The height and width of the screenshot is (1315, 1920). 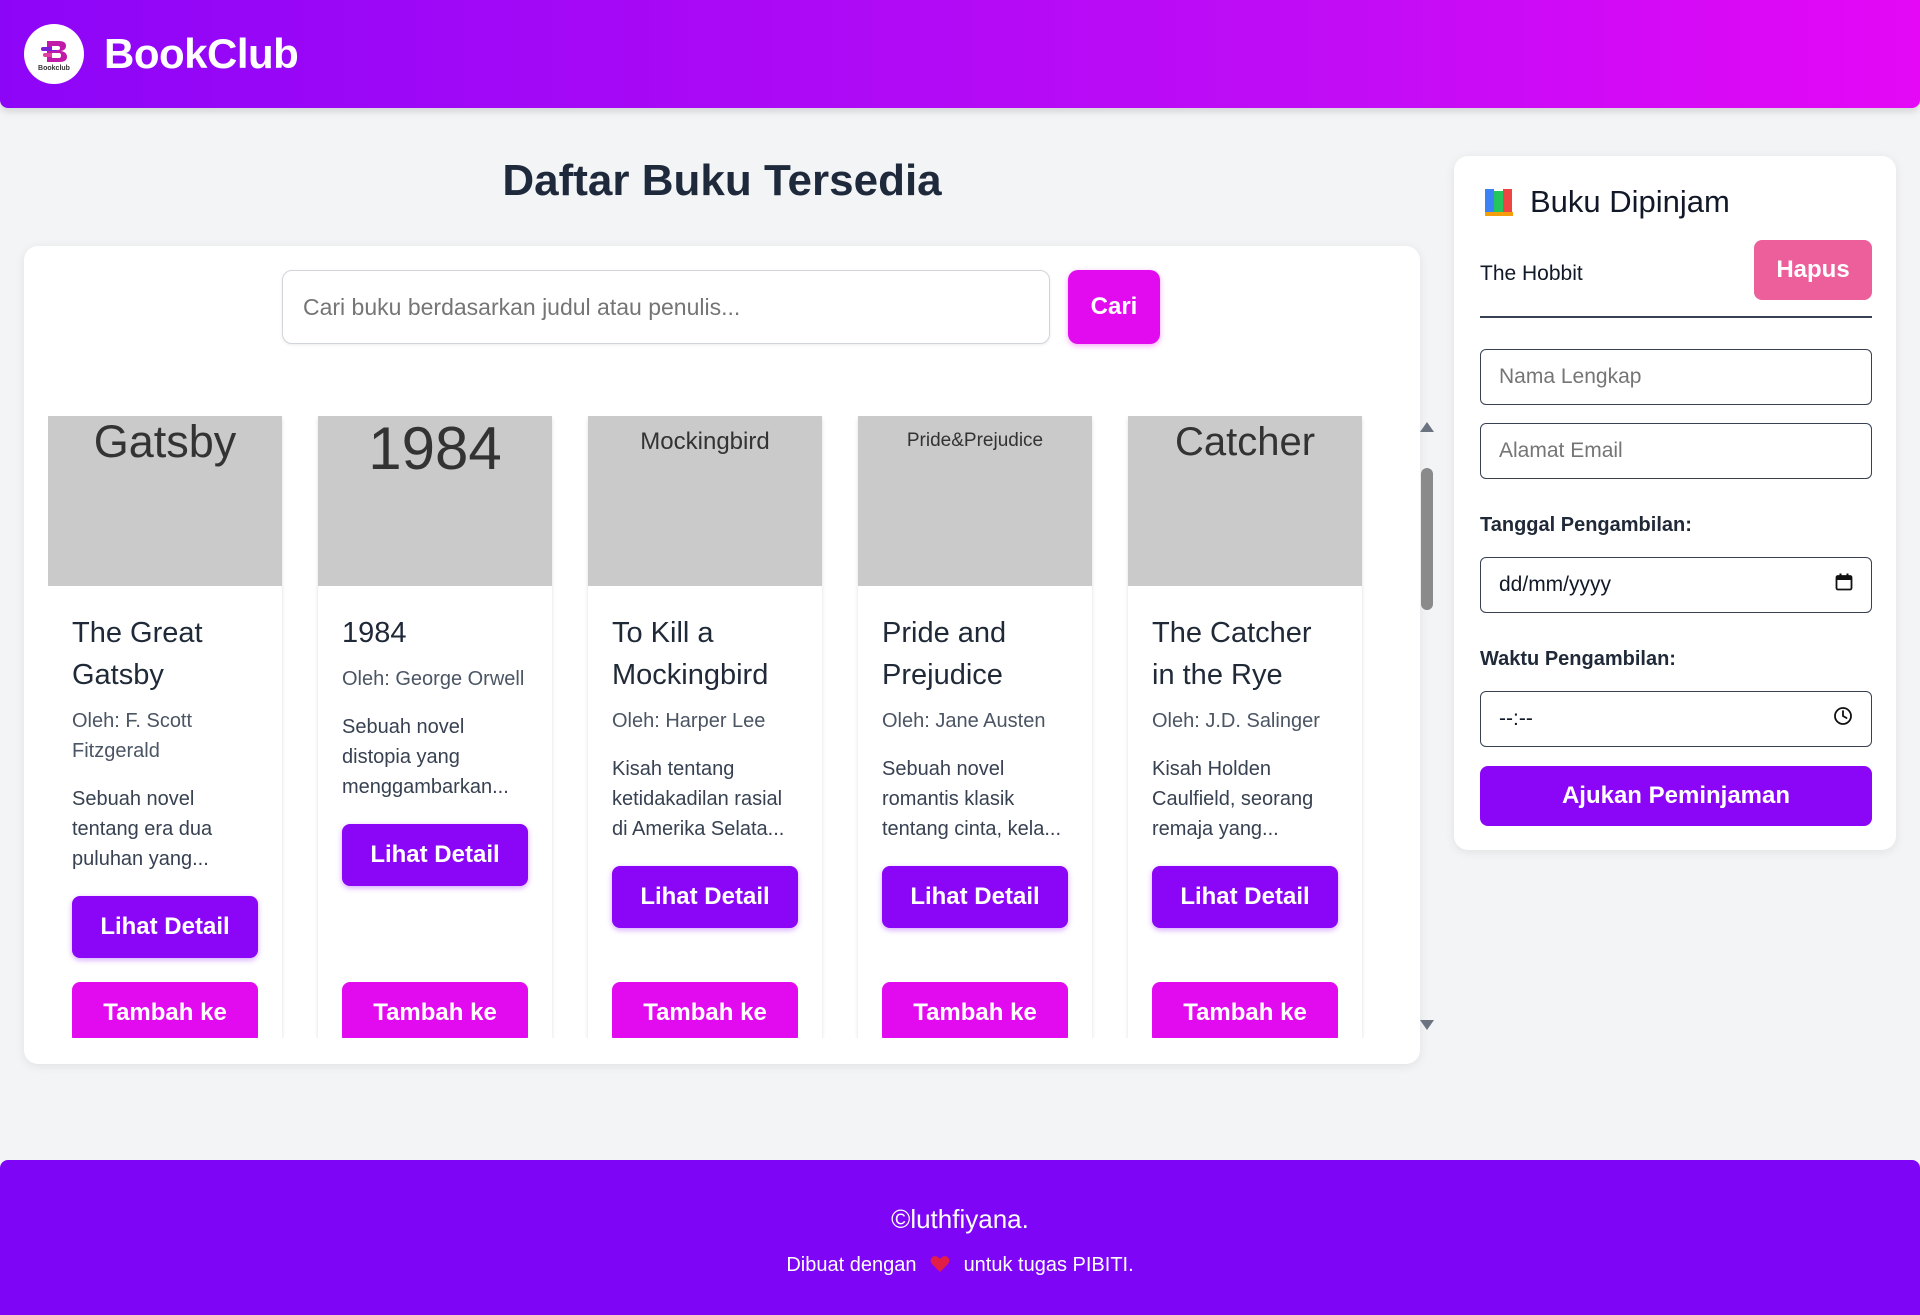 What do you see at coordinates (1555, 584) in the screenshot?
I see `pickup-date-value: dd/mm/yyyy` at bounding box center [1555, 584].